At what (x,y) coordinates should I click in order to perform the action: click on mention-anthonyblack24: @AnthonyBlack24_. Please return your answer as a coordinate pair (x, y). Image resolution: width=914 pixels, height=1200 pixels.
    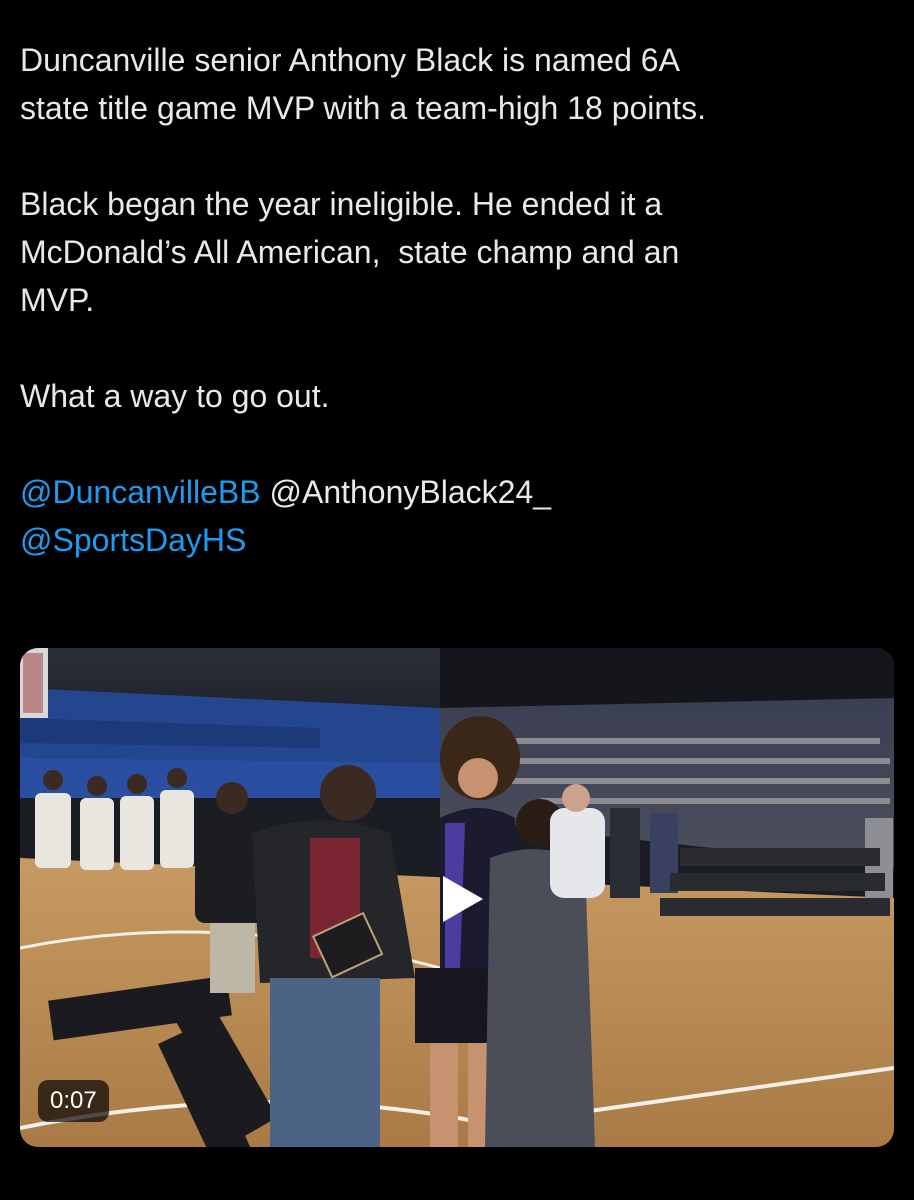
    Looking at the image, I should click on (410, 492).